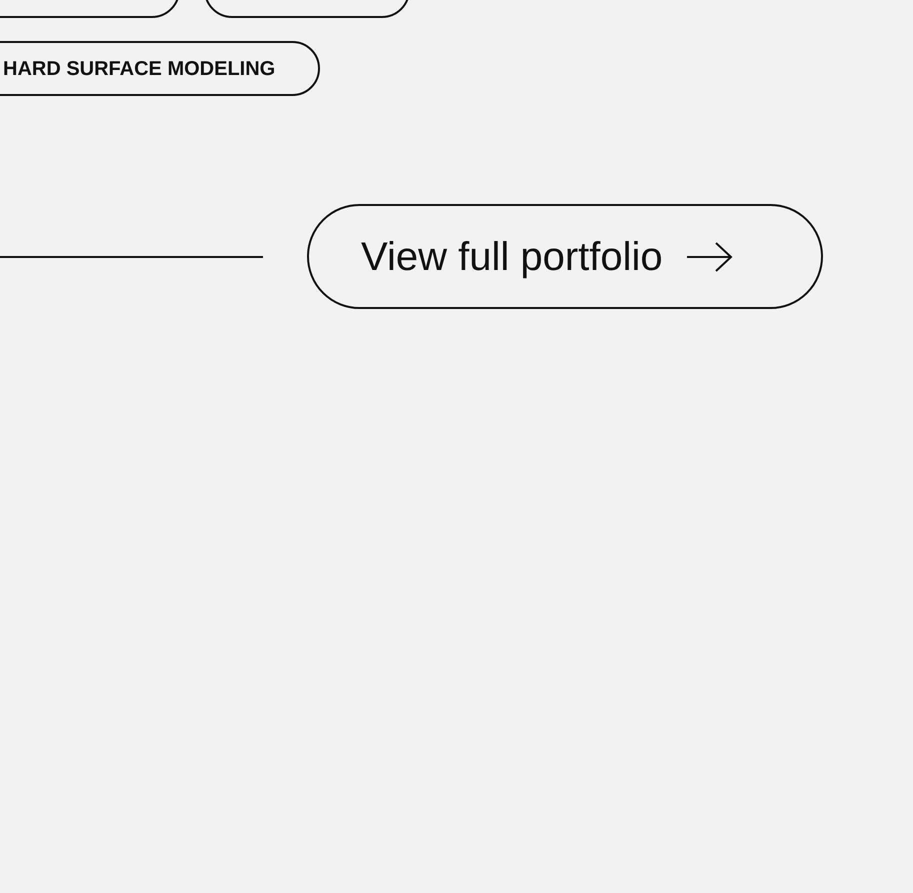  Describe the element at coordinates (160, 68) in the screenshot. I see `tag-pill: HARD SURFACE MODELING` at that location.